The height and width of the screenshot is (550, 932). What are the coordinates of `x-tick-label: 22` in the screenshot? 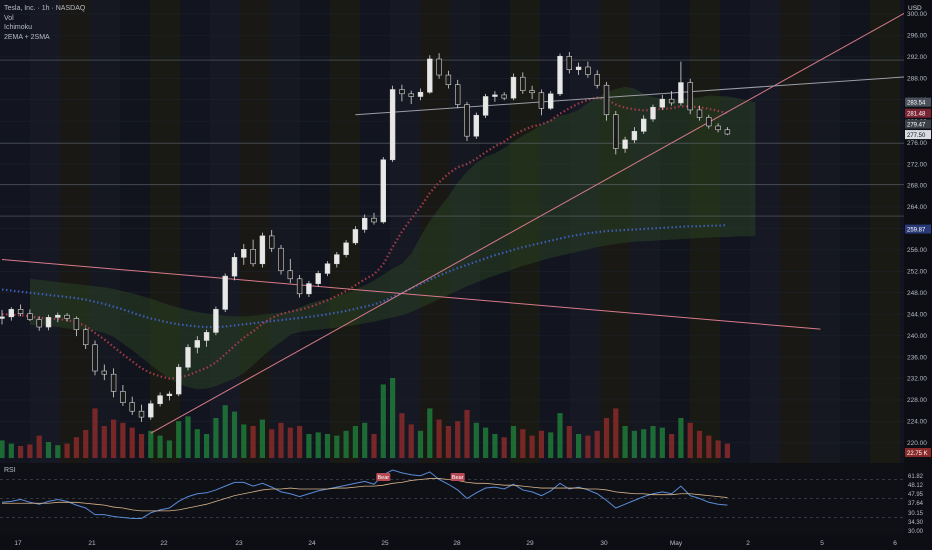 It's located at (164, 543).